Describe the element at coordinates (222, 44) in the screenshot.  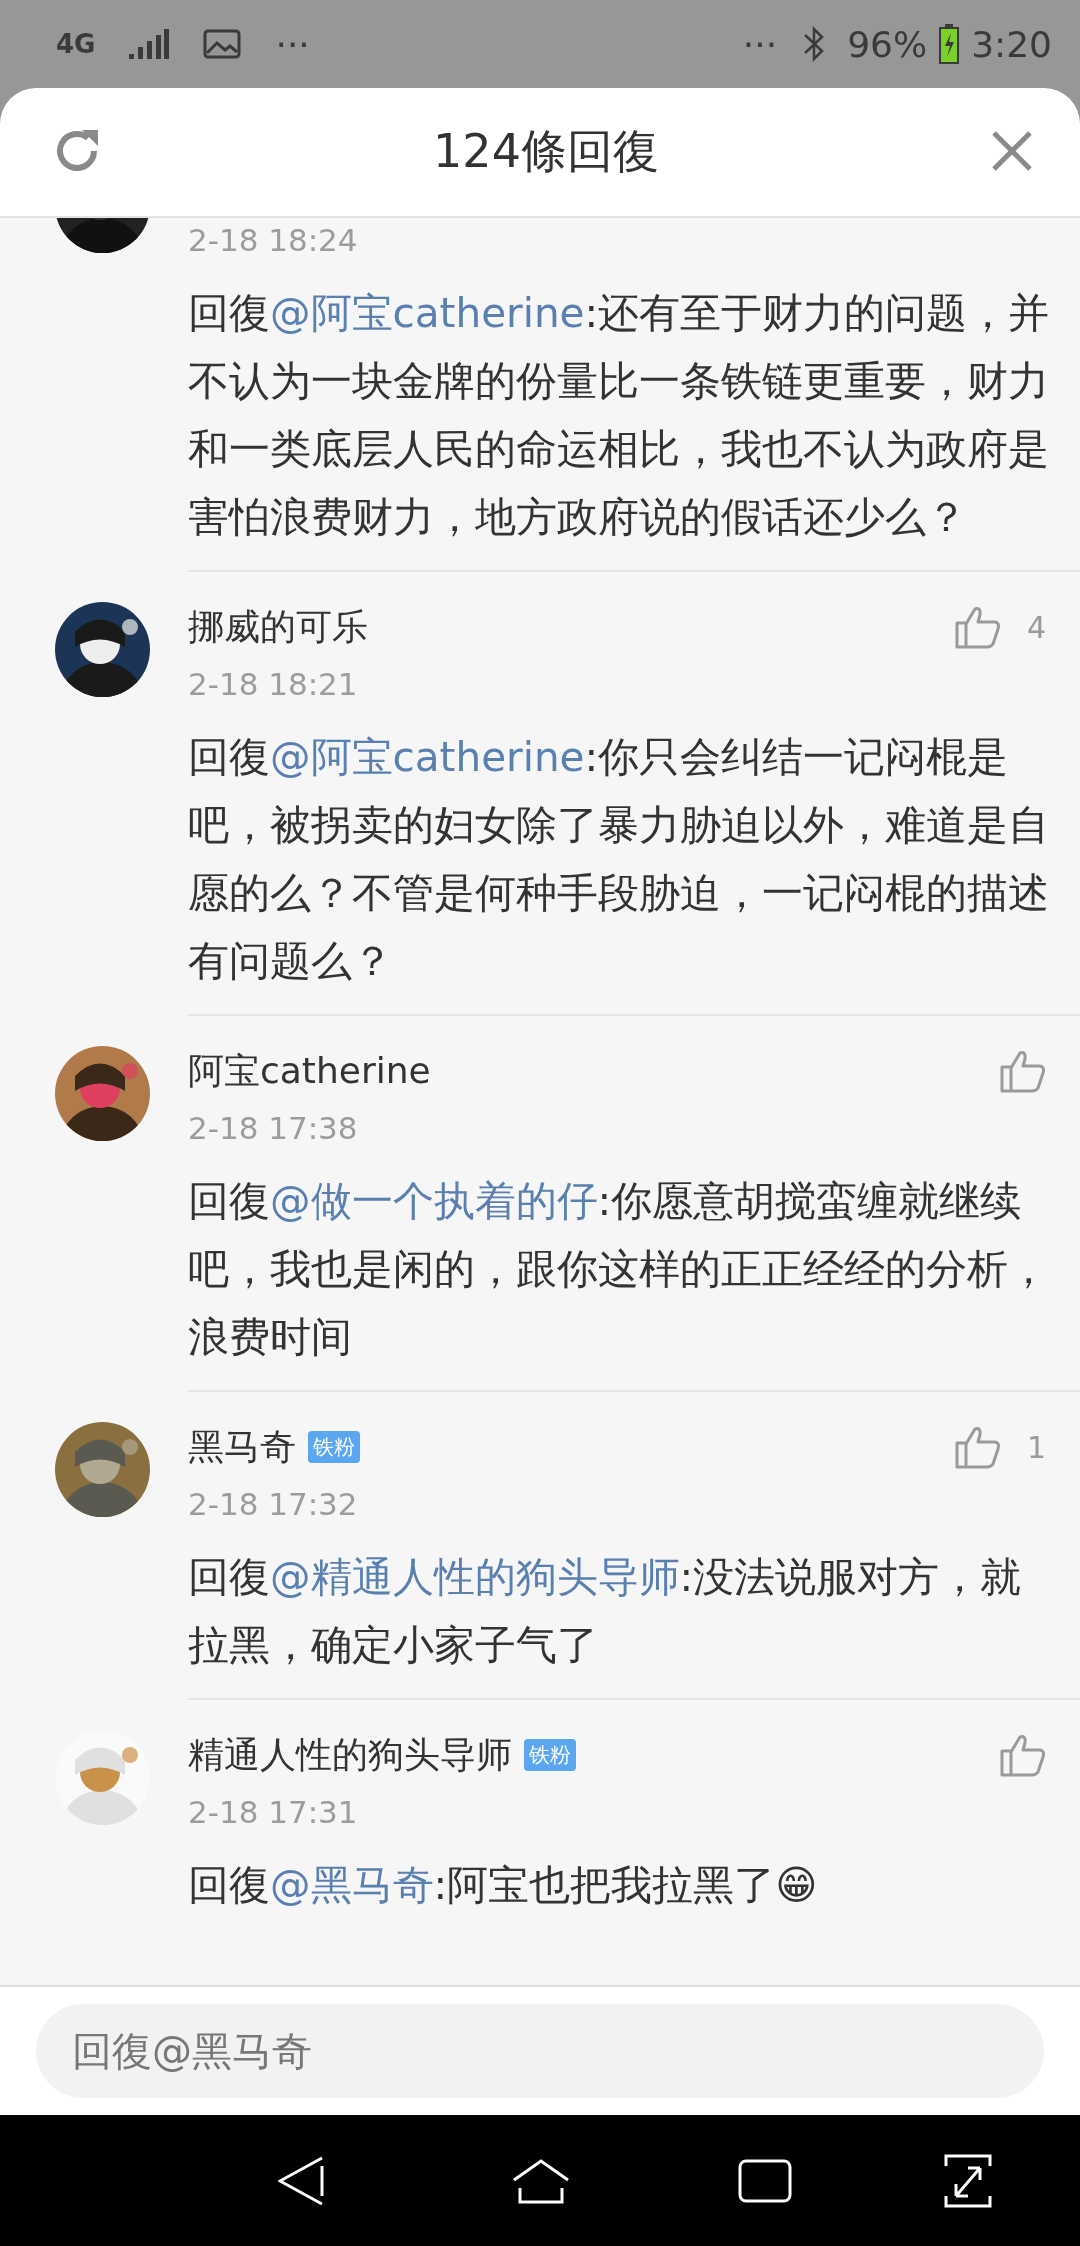
I see `image-icon` at that location.